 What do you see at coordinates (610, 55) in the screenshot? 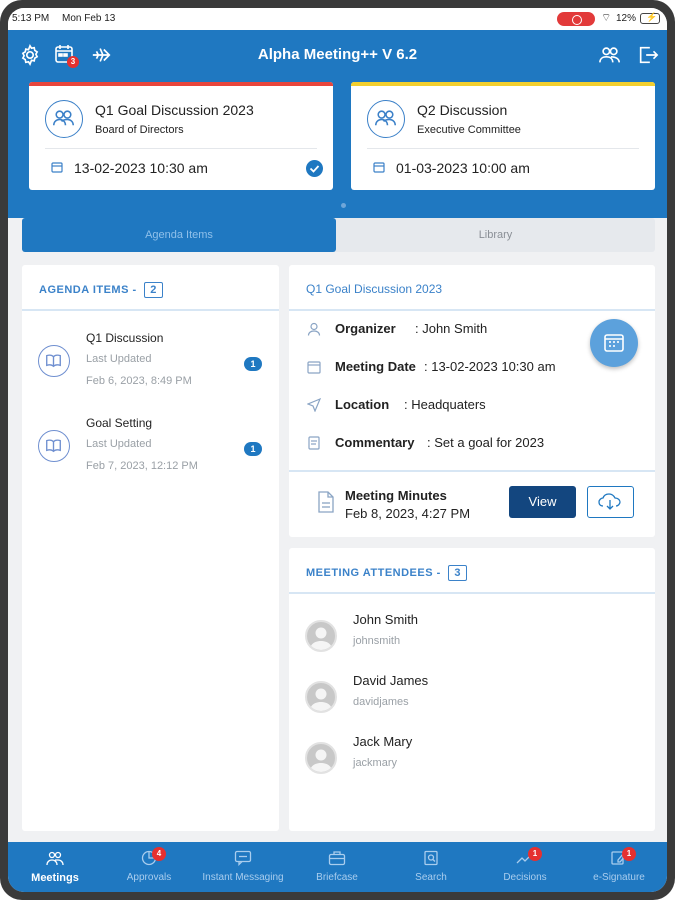
I see `users-icon` at bounding box center [610, 55].